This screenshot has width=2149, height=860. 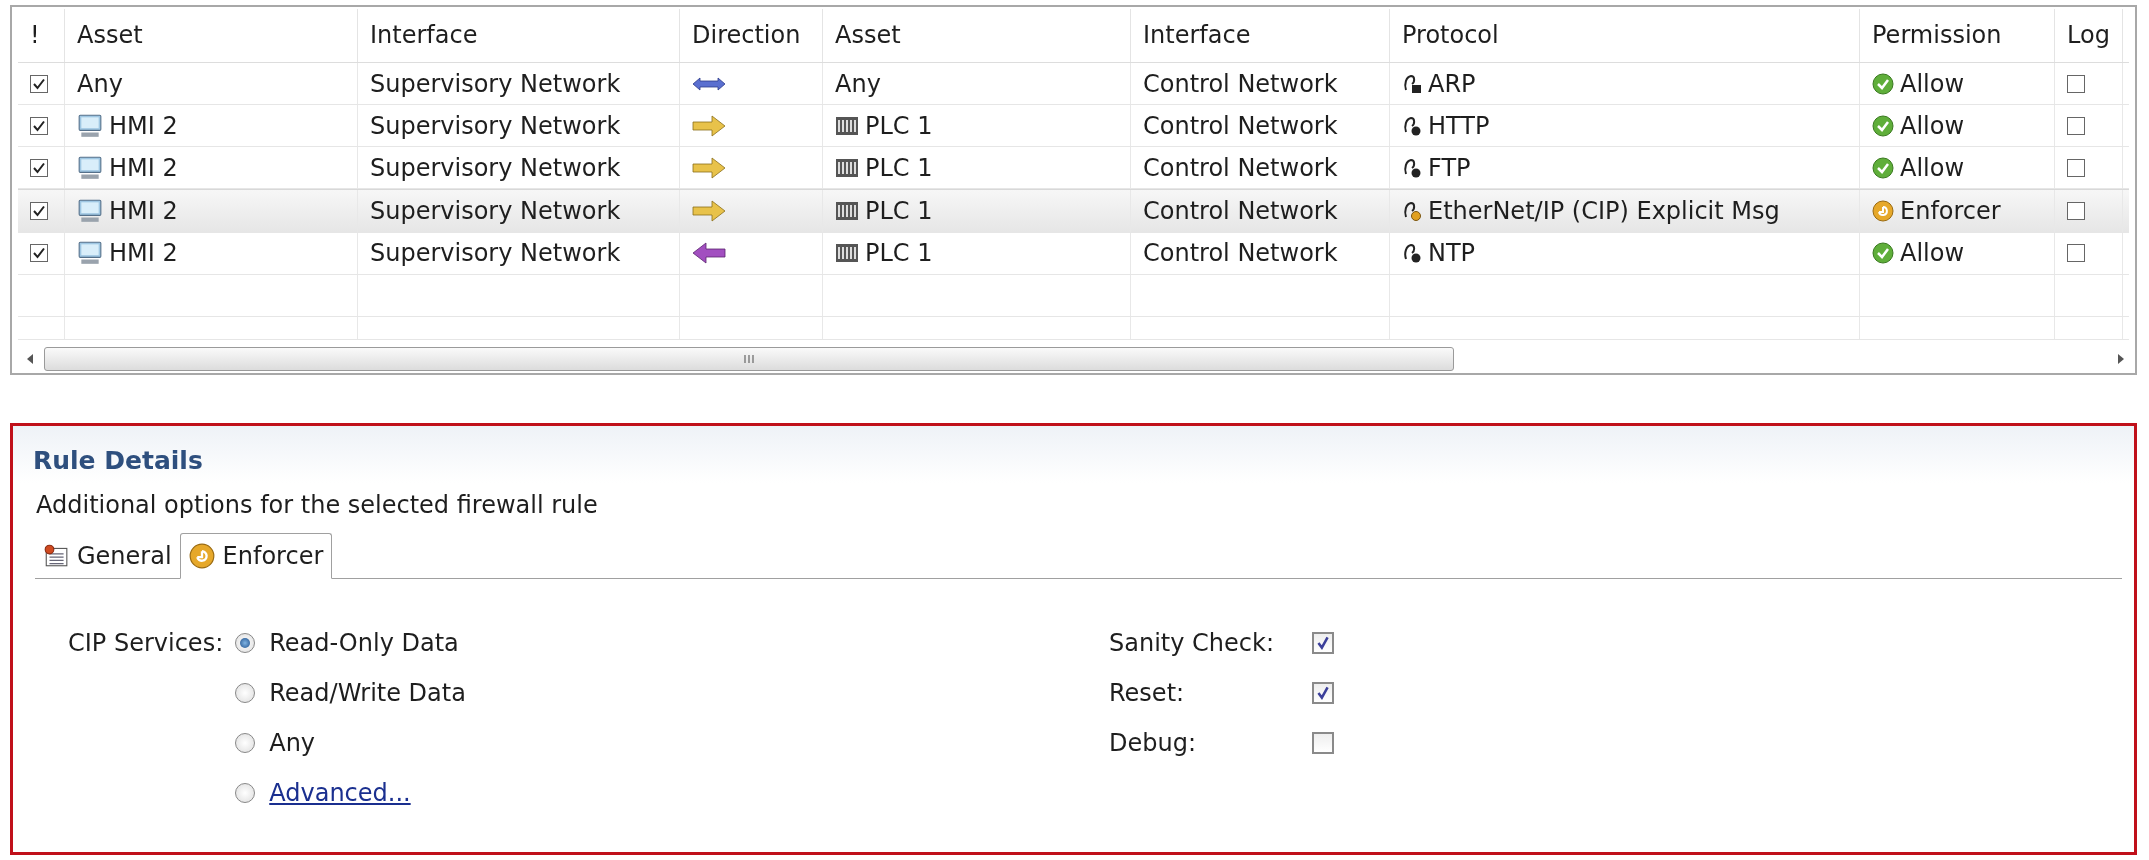 What do you see at coordinates (1604, 211) in the screenshot?
I see `protocol-name: EtherNet/IP (CIP) Explicit Msg` at bounding box center [1604, 211].